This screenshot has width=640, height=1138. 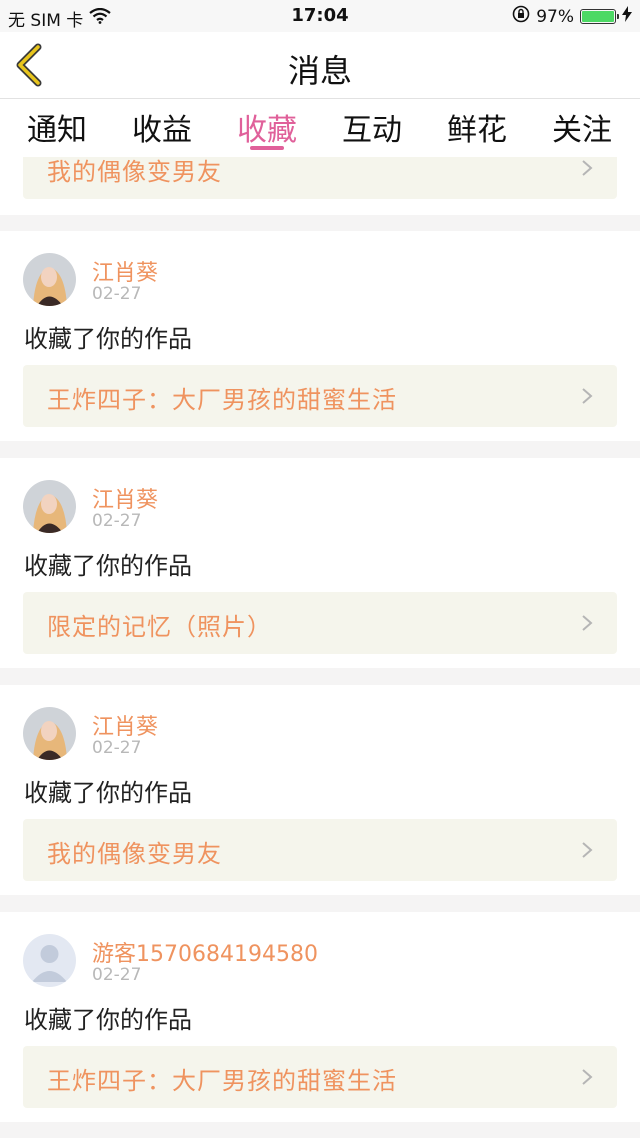 What do you see at coordinates (320, 623) in the screenshot?
I see `work-link: 限定的记忆（照片）` at bounding box center [320, 623].